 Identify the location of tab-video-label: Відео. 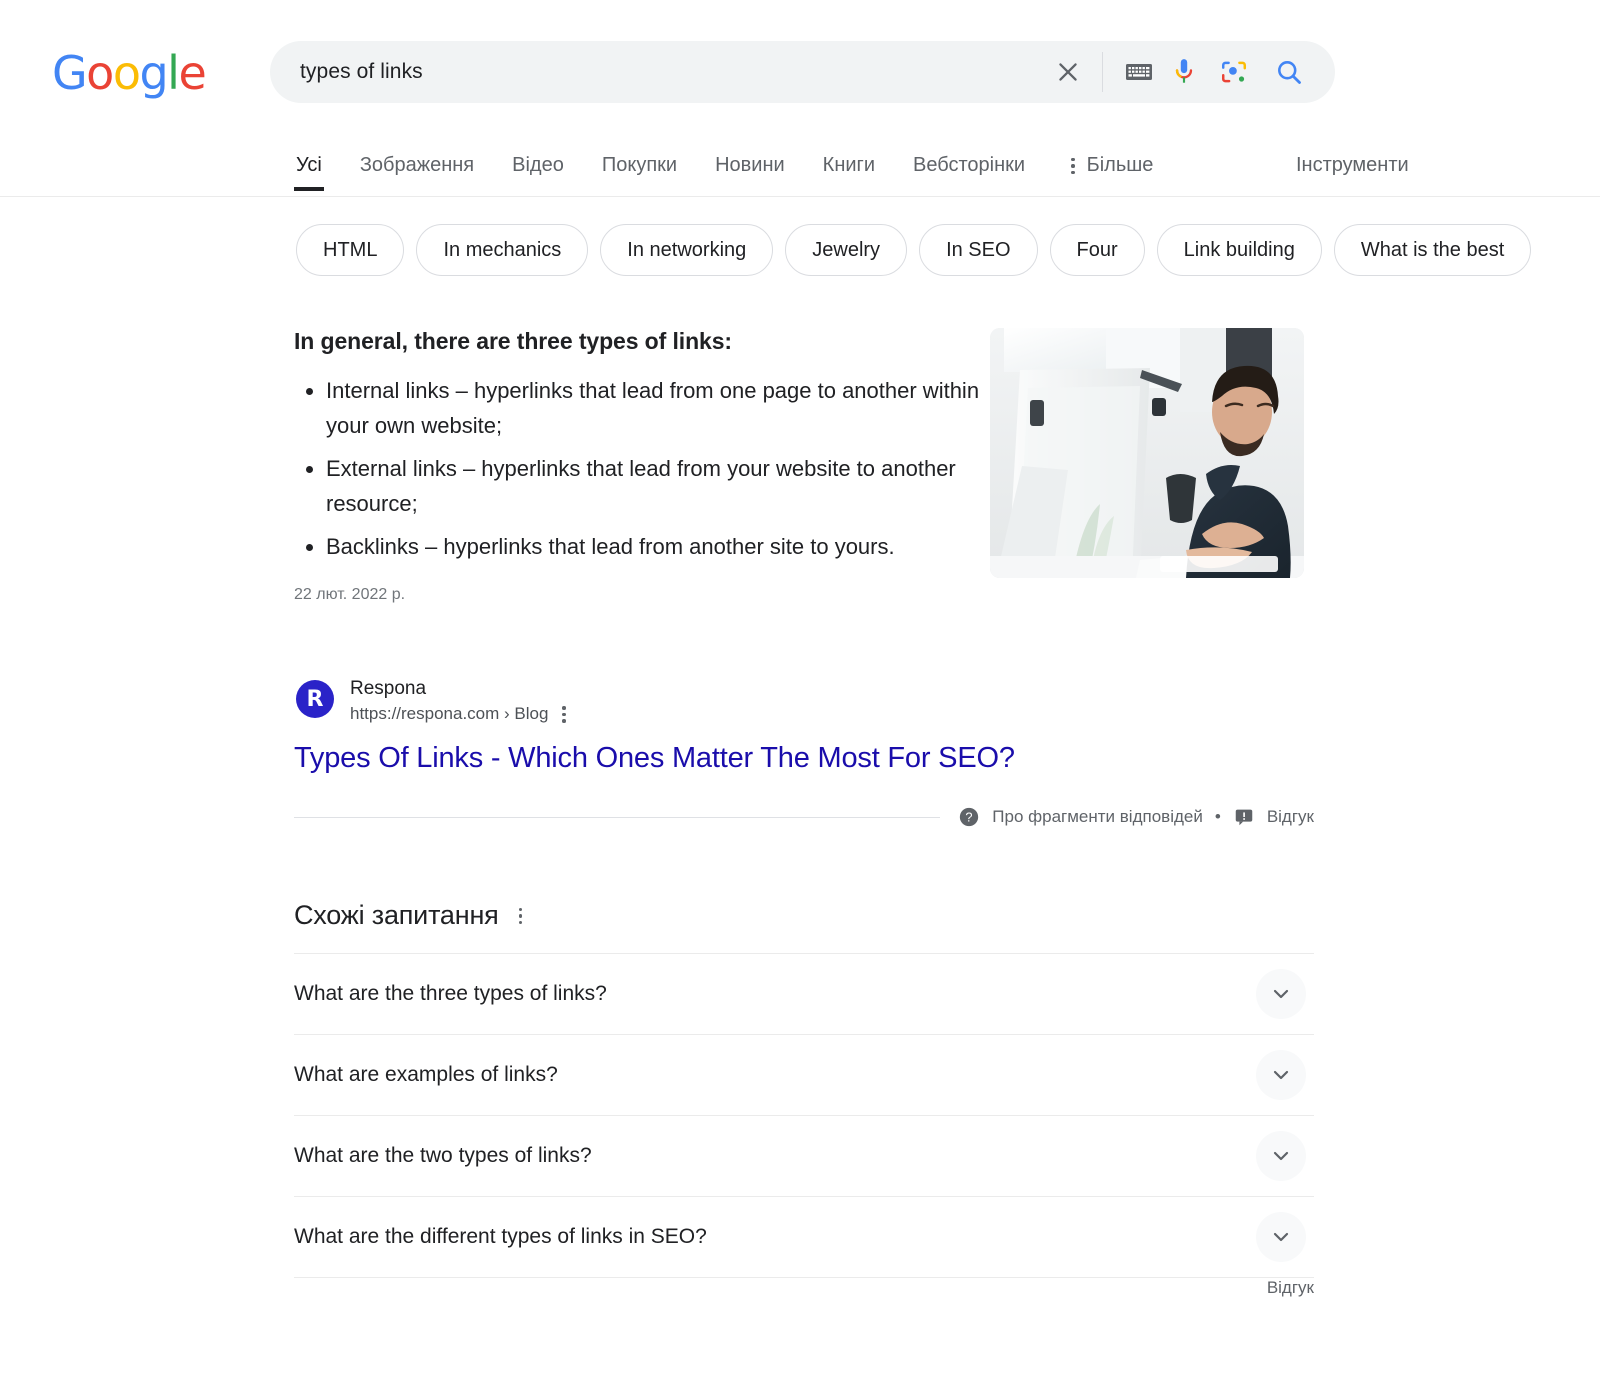
(538, 165).